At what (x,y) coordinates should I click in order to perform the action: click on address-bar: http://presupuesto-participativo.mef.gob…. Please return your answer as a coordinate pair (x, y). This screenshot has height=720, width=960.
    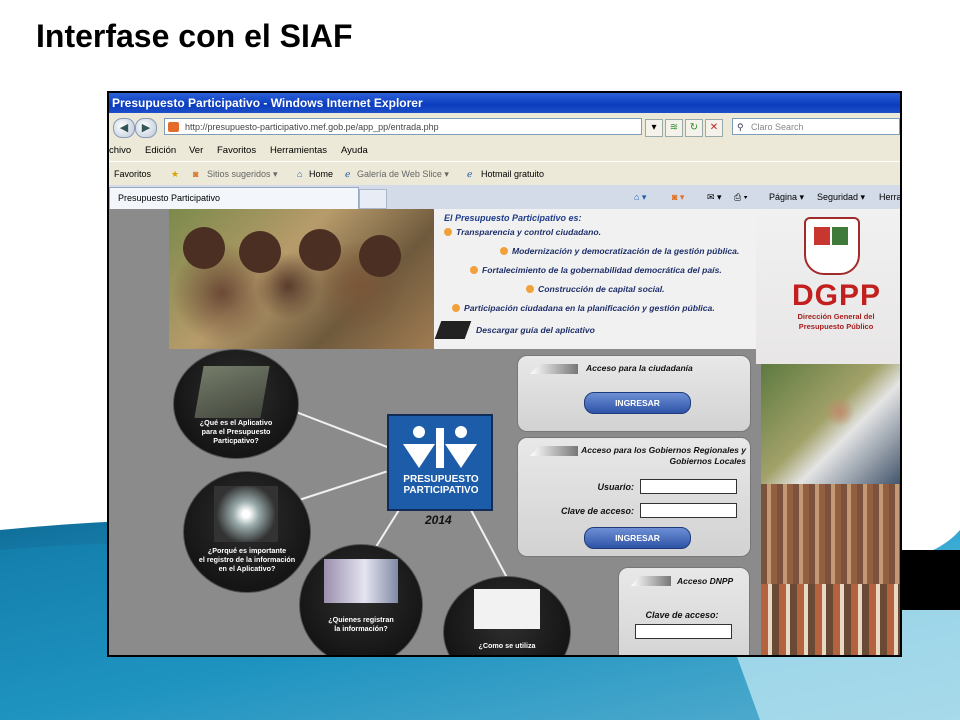
    Looking at the image, I should click on (403, 126).